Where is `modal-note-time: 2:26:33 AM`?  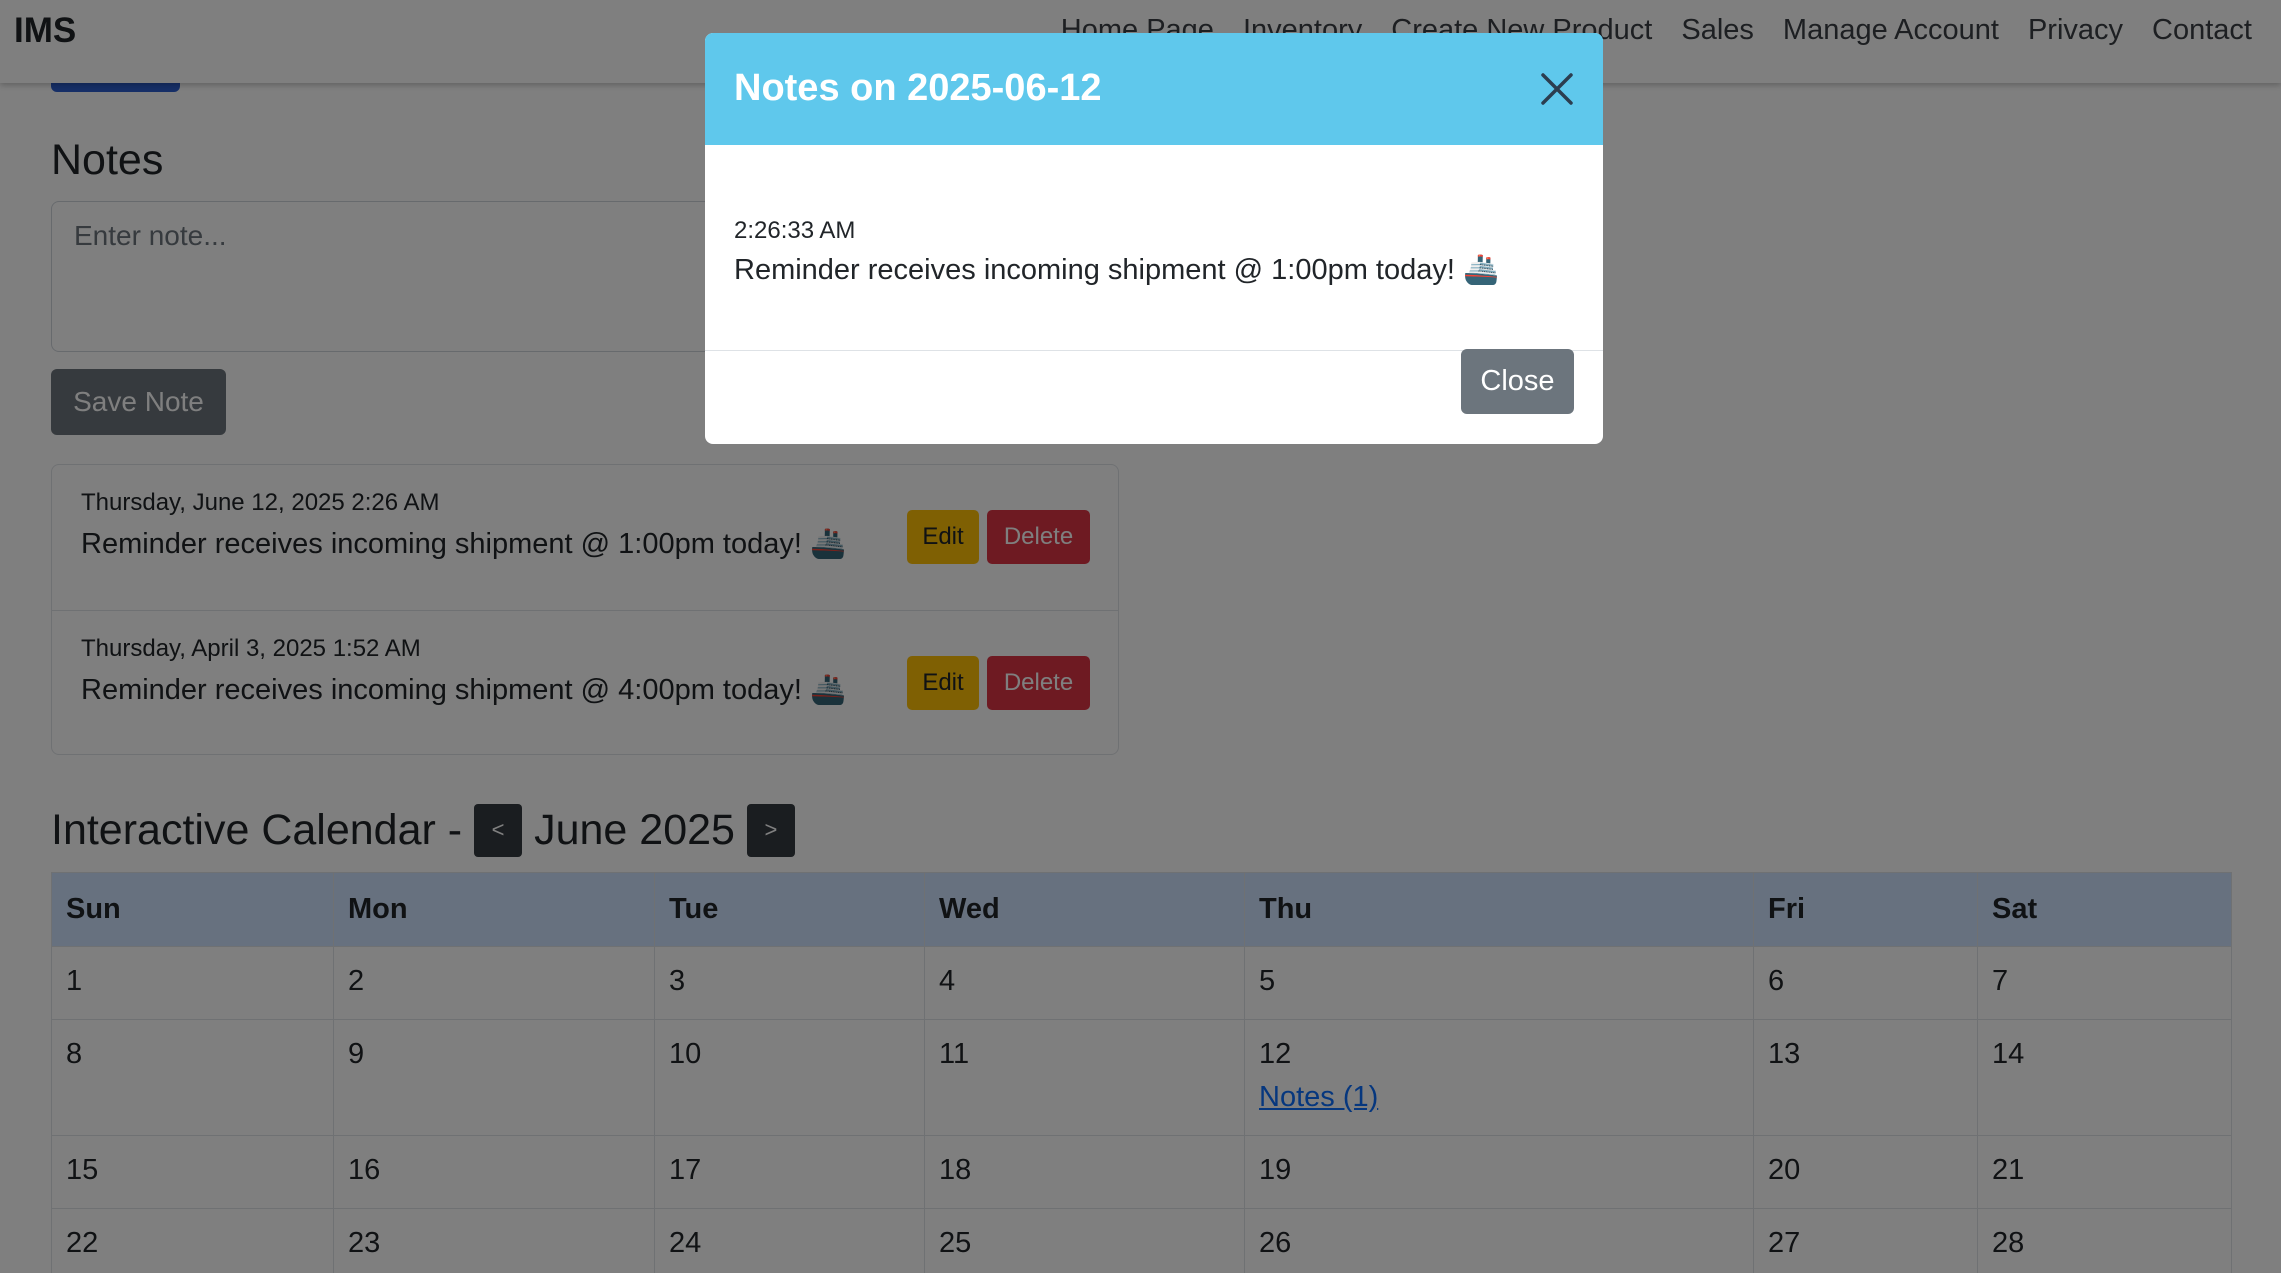
modal-note-time: 2:26:33 AM is located at coordinates (795, 230).